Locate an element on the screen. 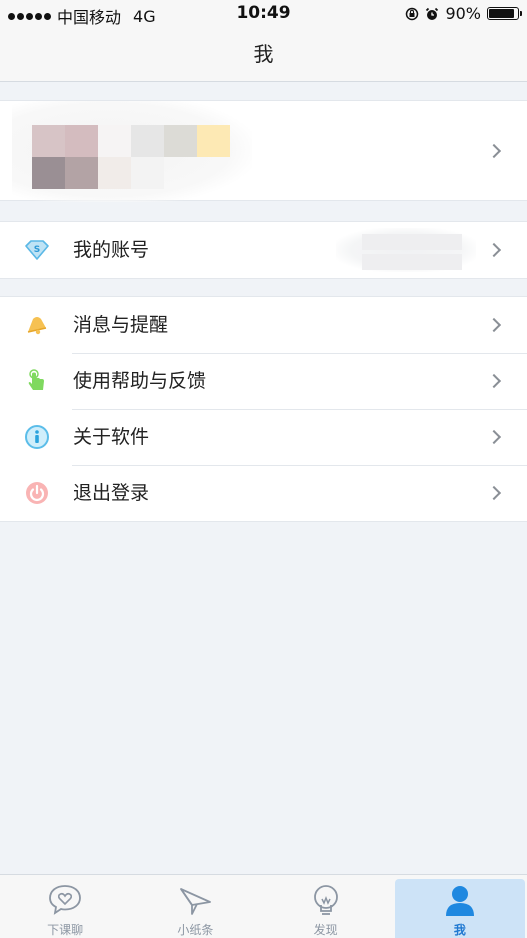 Image resolution: width=527 pixels, height=938 pixels. info-icon is located at coordinates (37, 437).